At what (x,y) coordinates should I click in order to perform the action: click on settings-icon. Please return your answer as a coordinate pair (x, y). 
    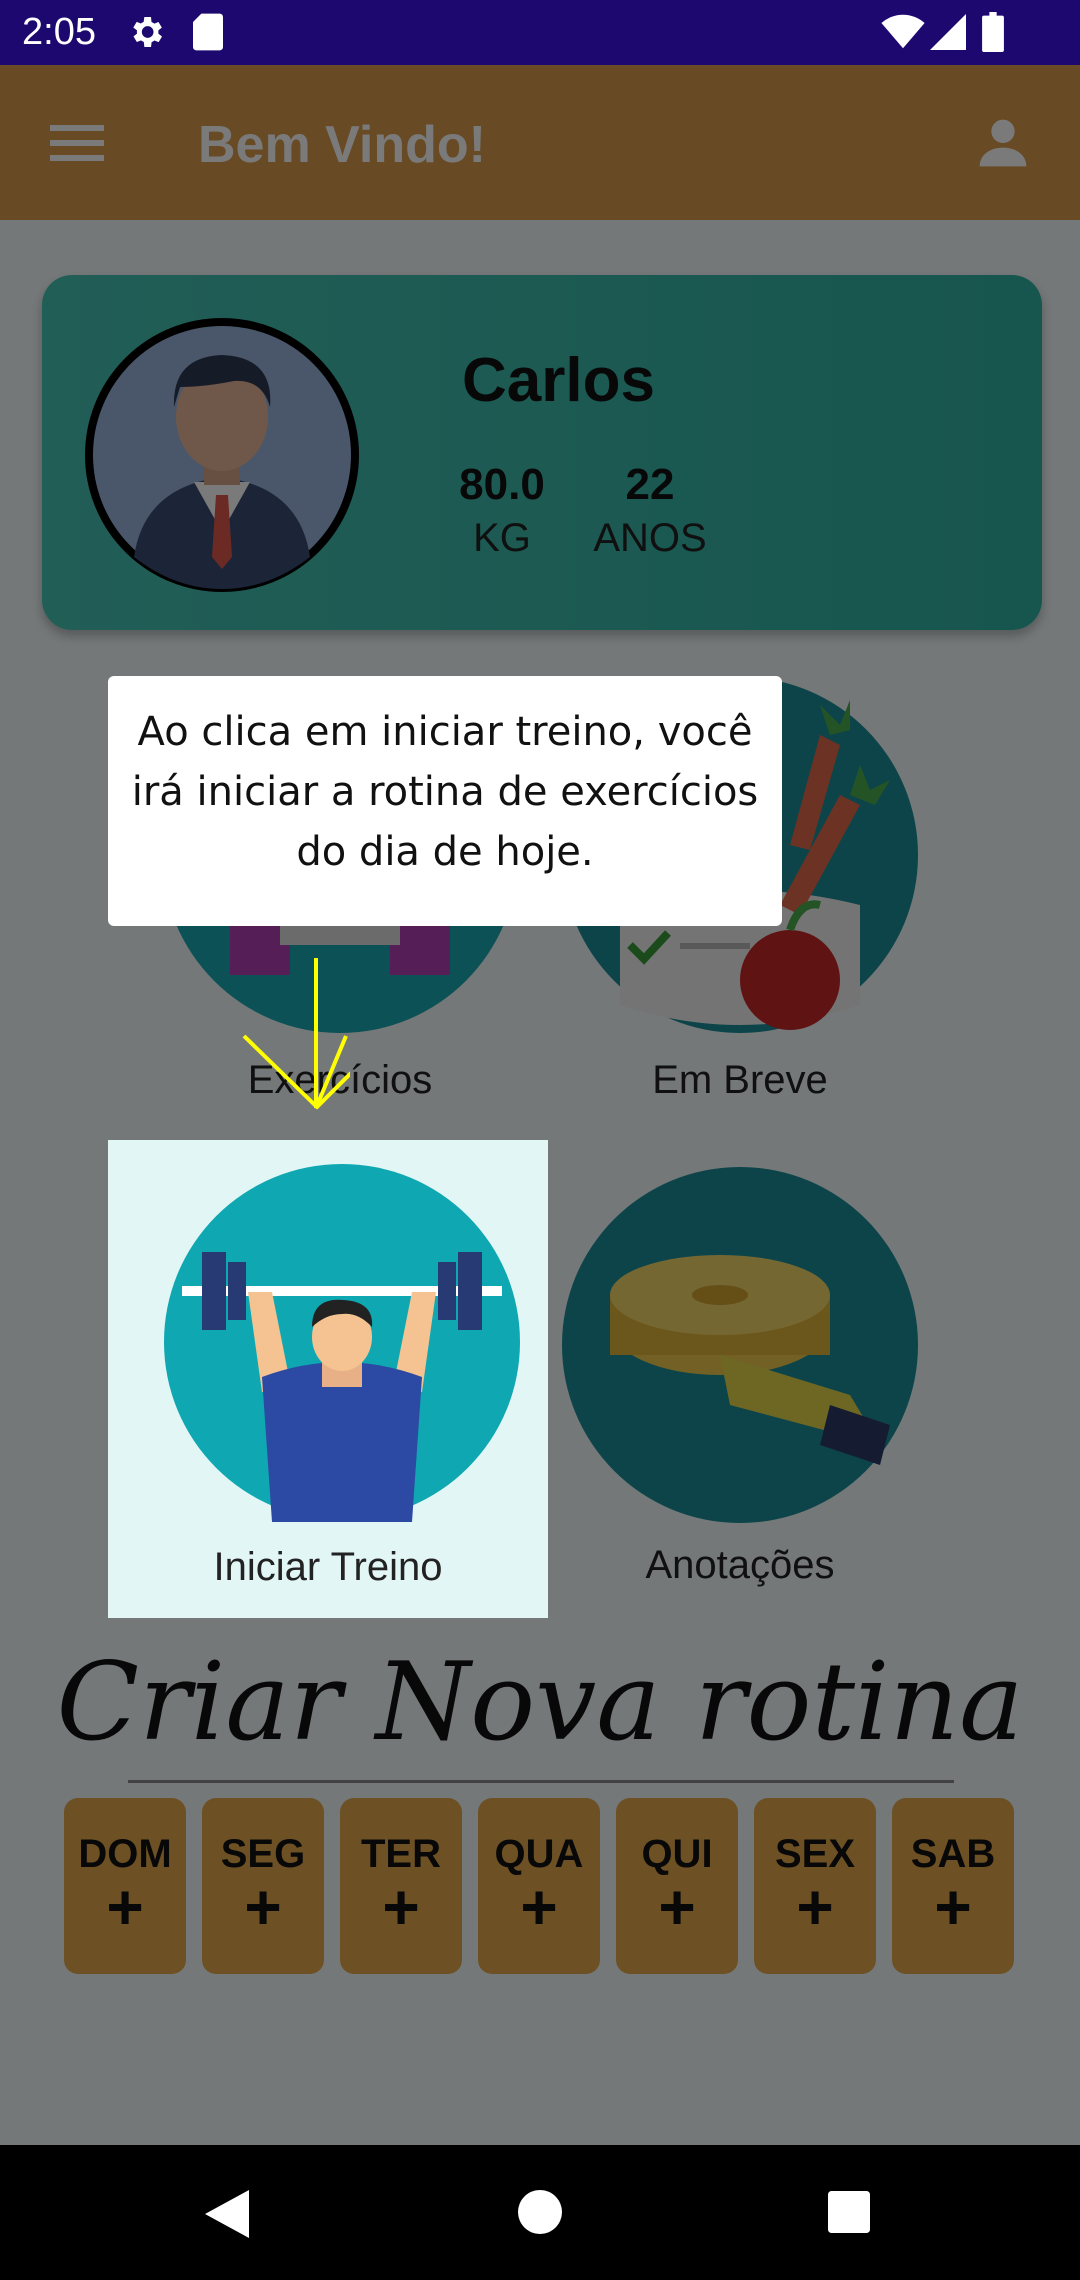
    Looking at the image, I should click on (147, 32).